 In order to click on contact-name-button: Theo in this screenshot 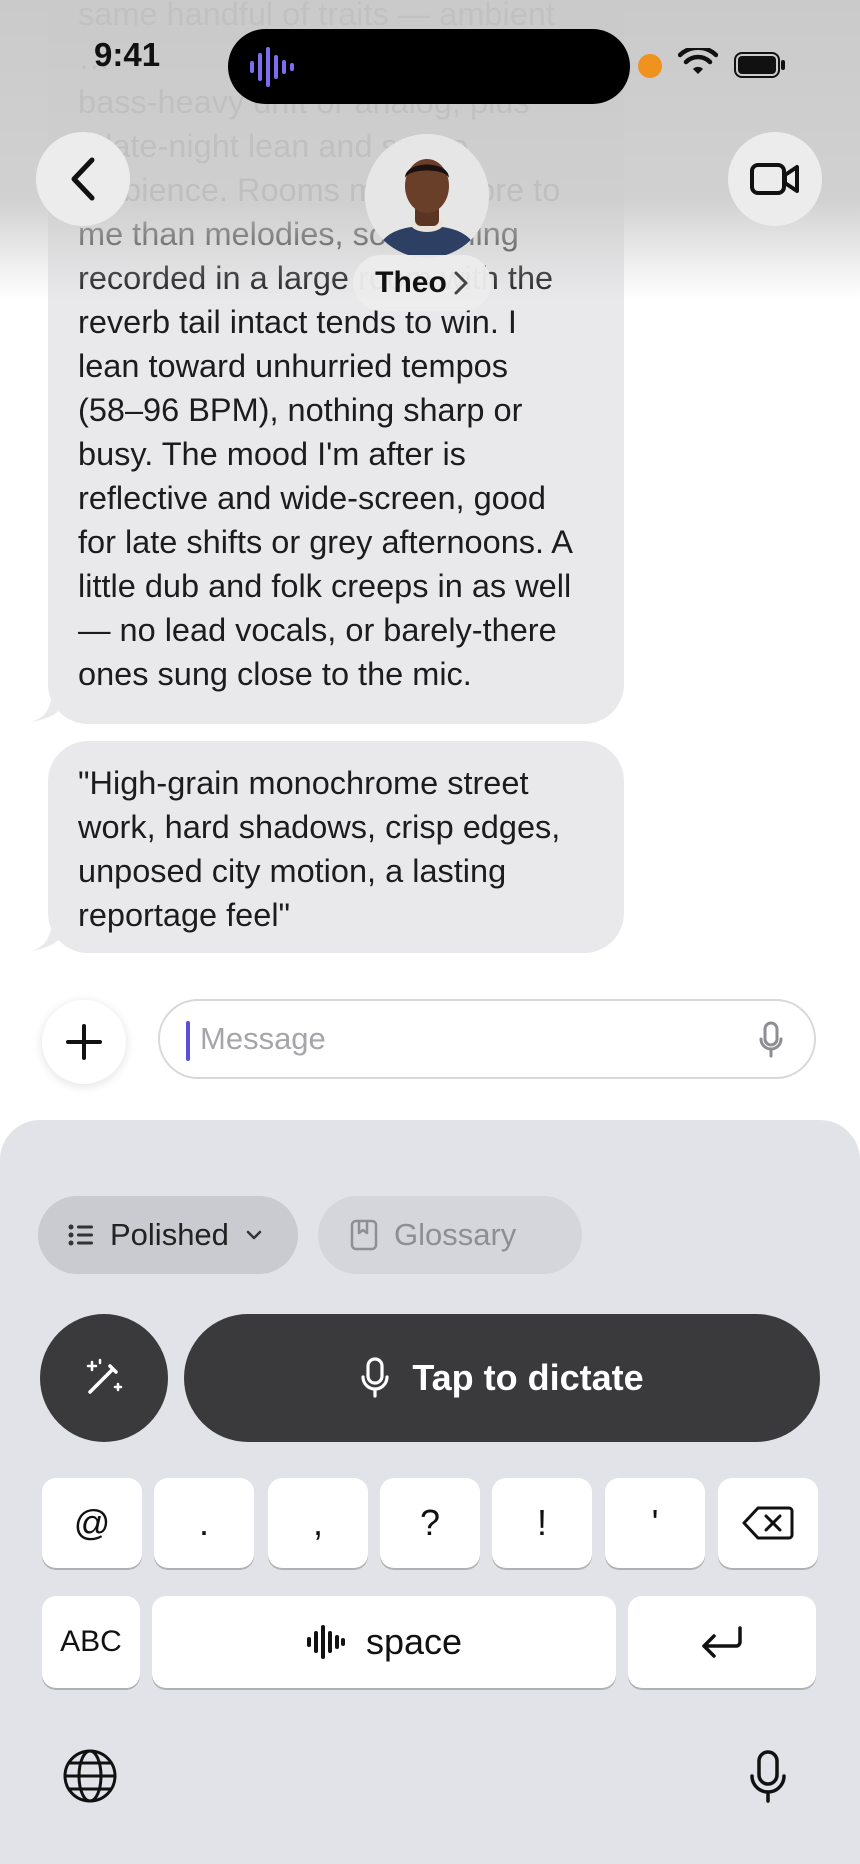, I will do `click(422, 283)`.